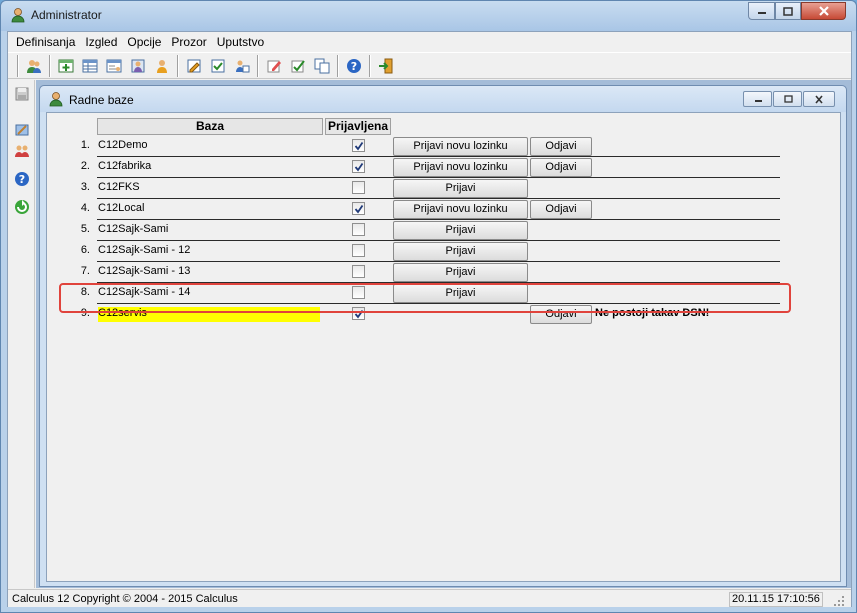 The width and height of the screenshot is (857, 613). I want to click on database-name: C12Sajk-Sami - 12, so click(144, 250).